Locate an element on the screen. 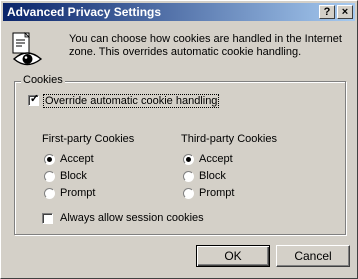  session-cookies-checkbox is located at coordinates (47, 218).